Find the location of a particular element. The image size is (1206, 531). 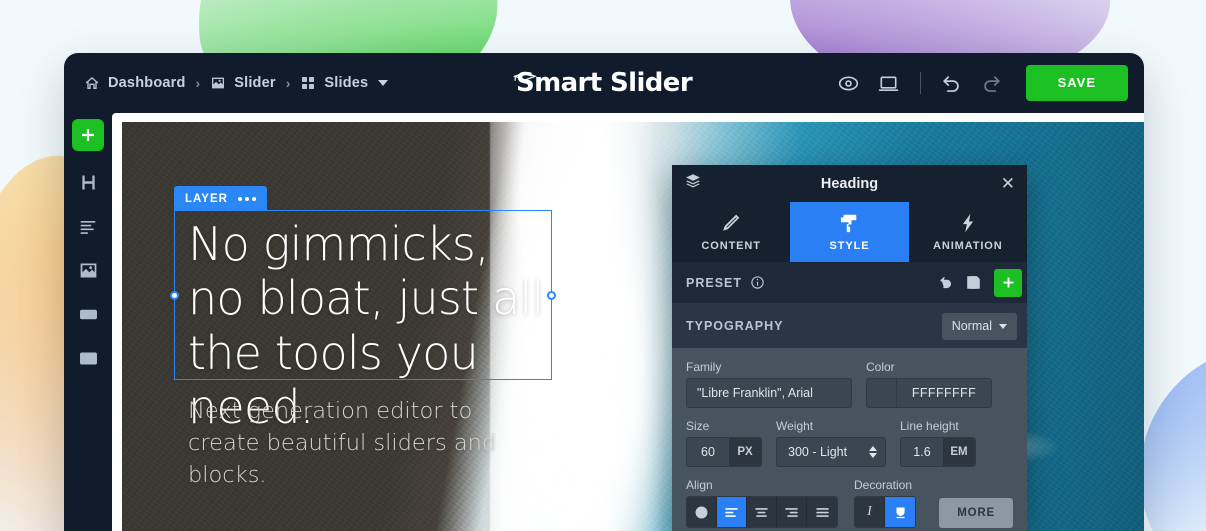

lightning-icon is located at coordinates (967, 223).